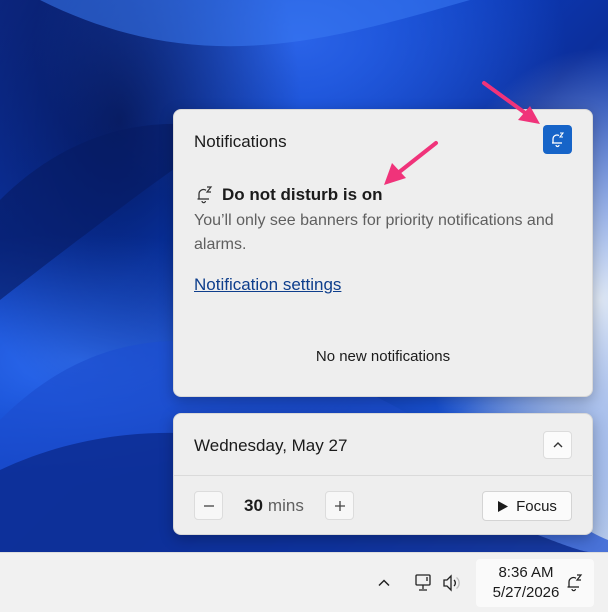 Image resolution: width=608 pixels, height=612 pixels. What do you see at coordinates (536, 506) in the screenshot?
I see `focus-button-label: Focus` at bounding box center [536, 506].